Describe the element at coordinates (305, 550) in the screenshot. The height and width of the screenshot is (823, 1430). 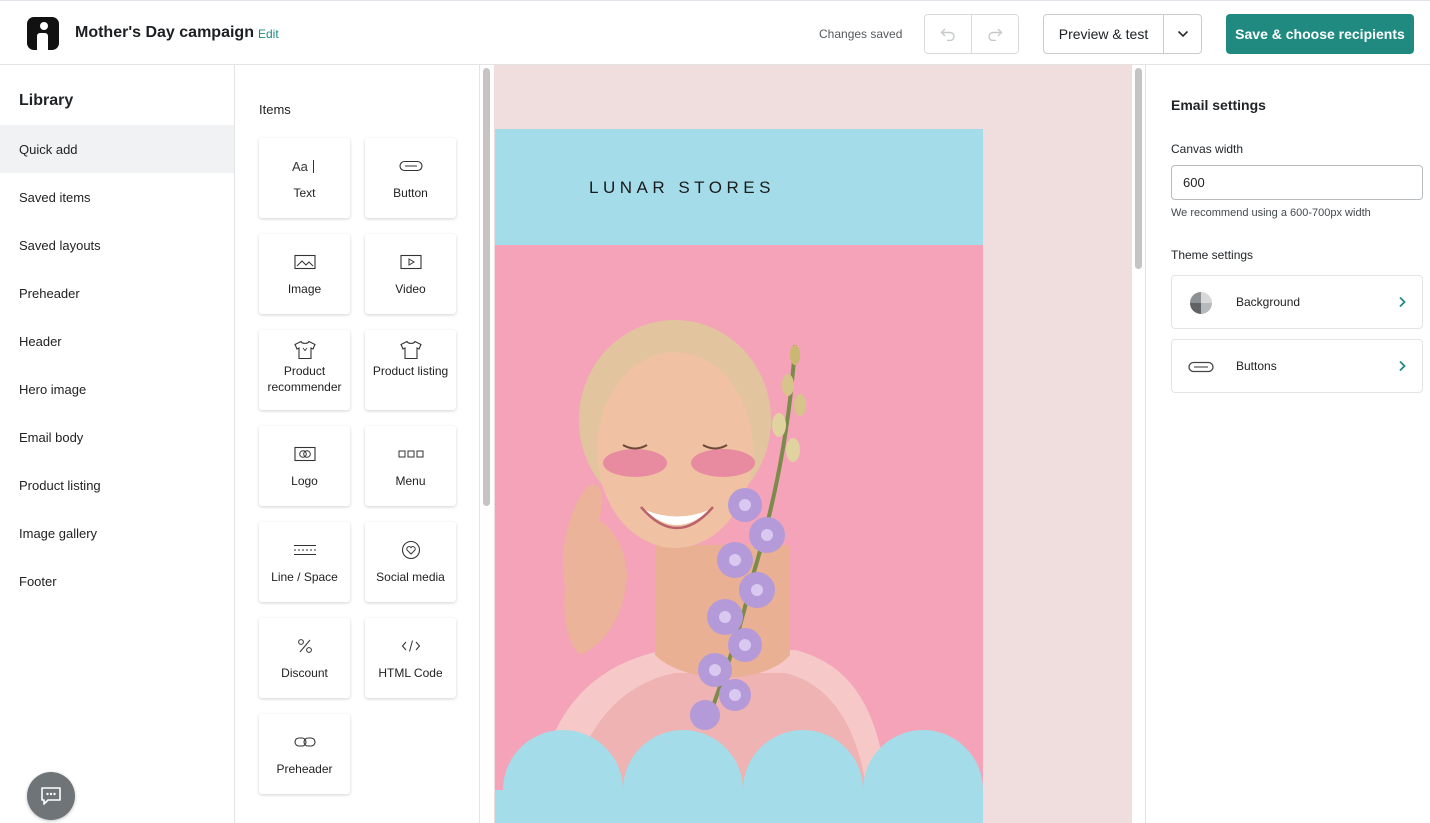
I see `line-space-icon` at that location.